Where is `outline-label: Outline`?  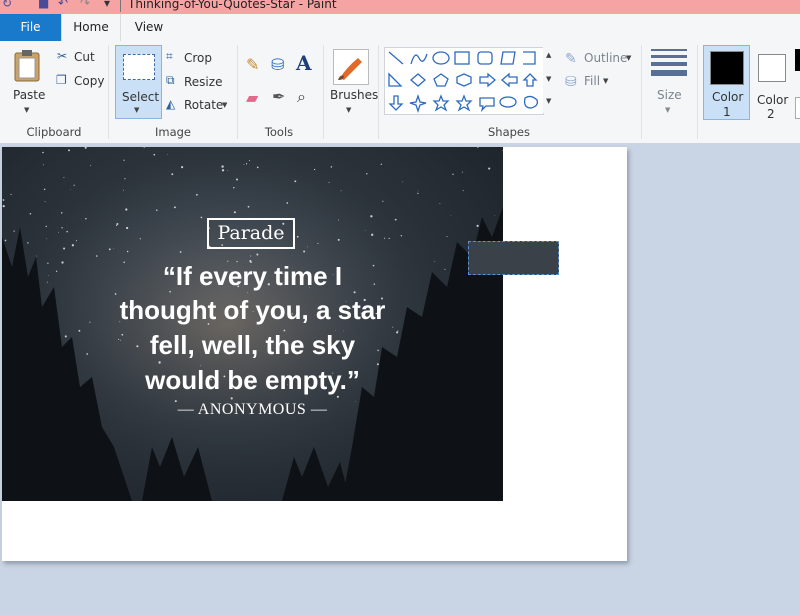 outline-label: Outline is located at coordinates (606, 58).